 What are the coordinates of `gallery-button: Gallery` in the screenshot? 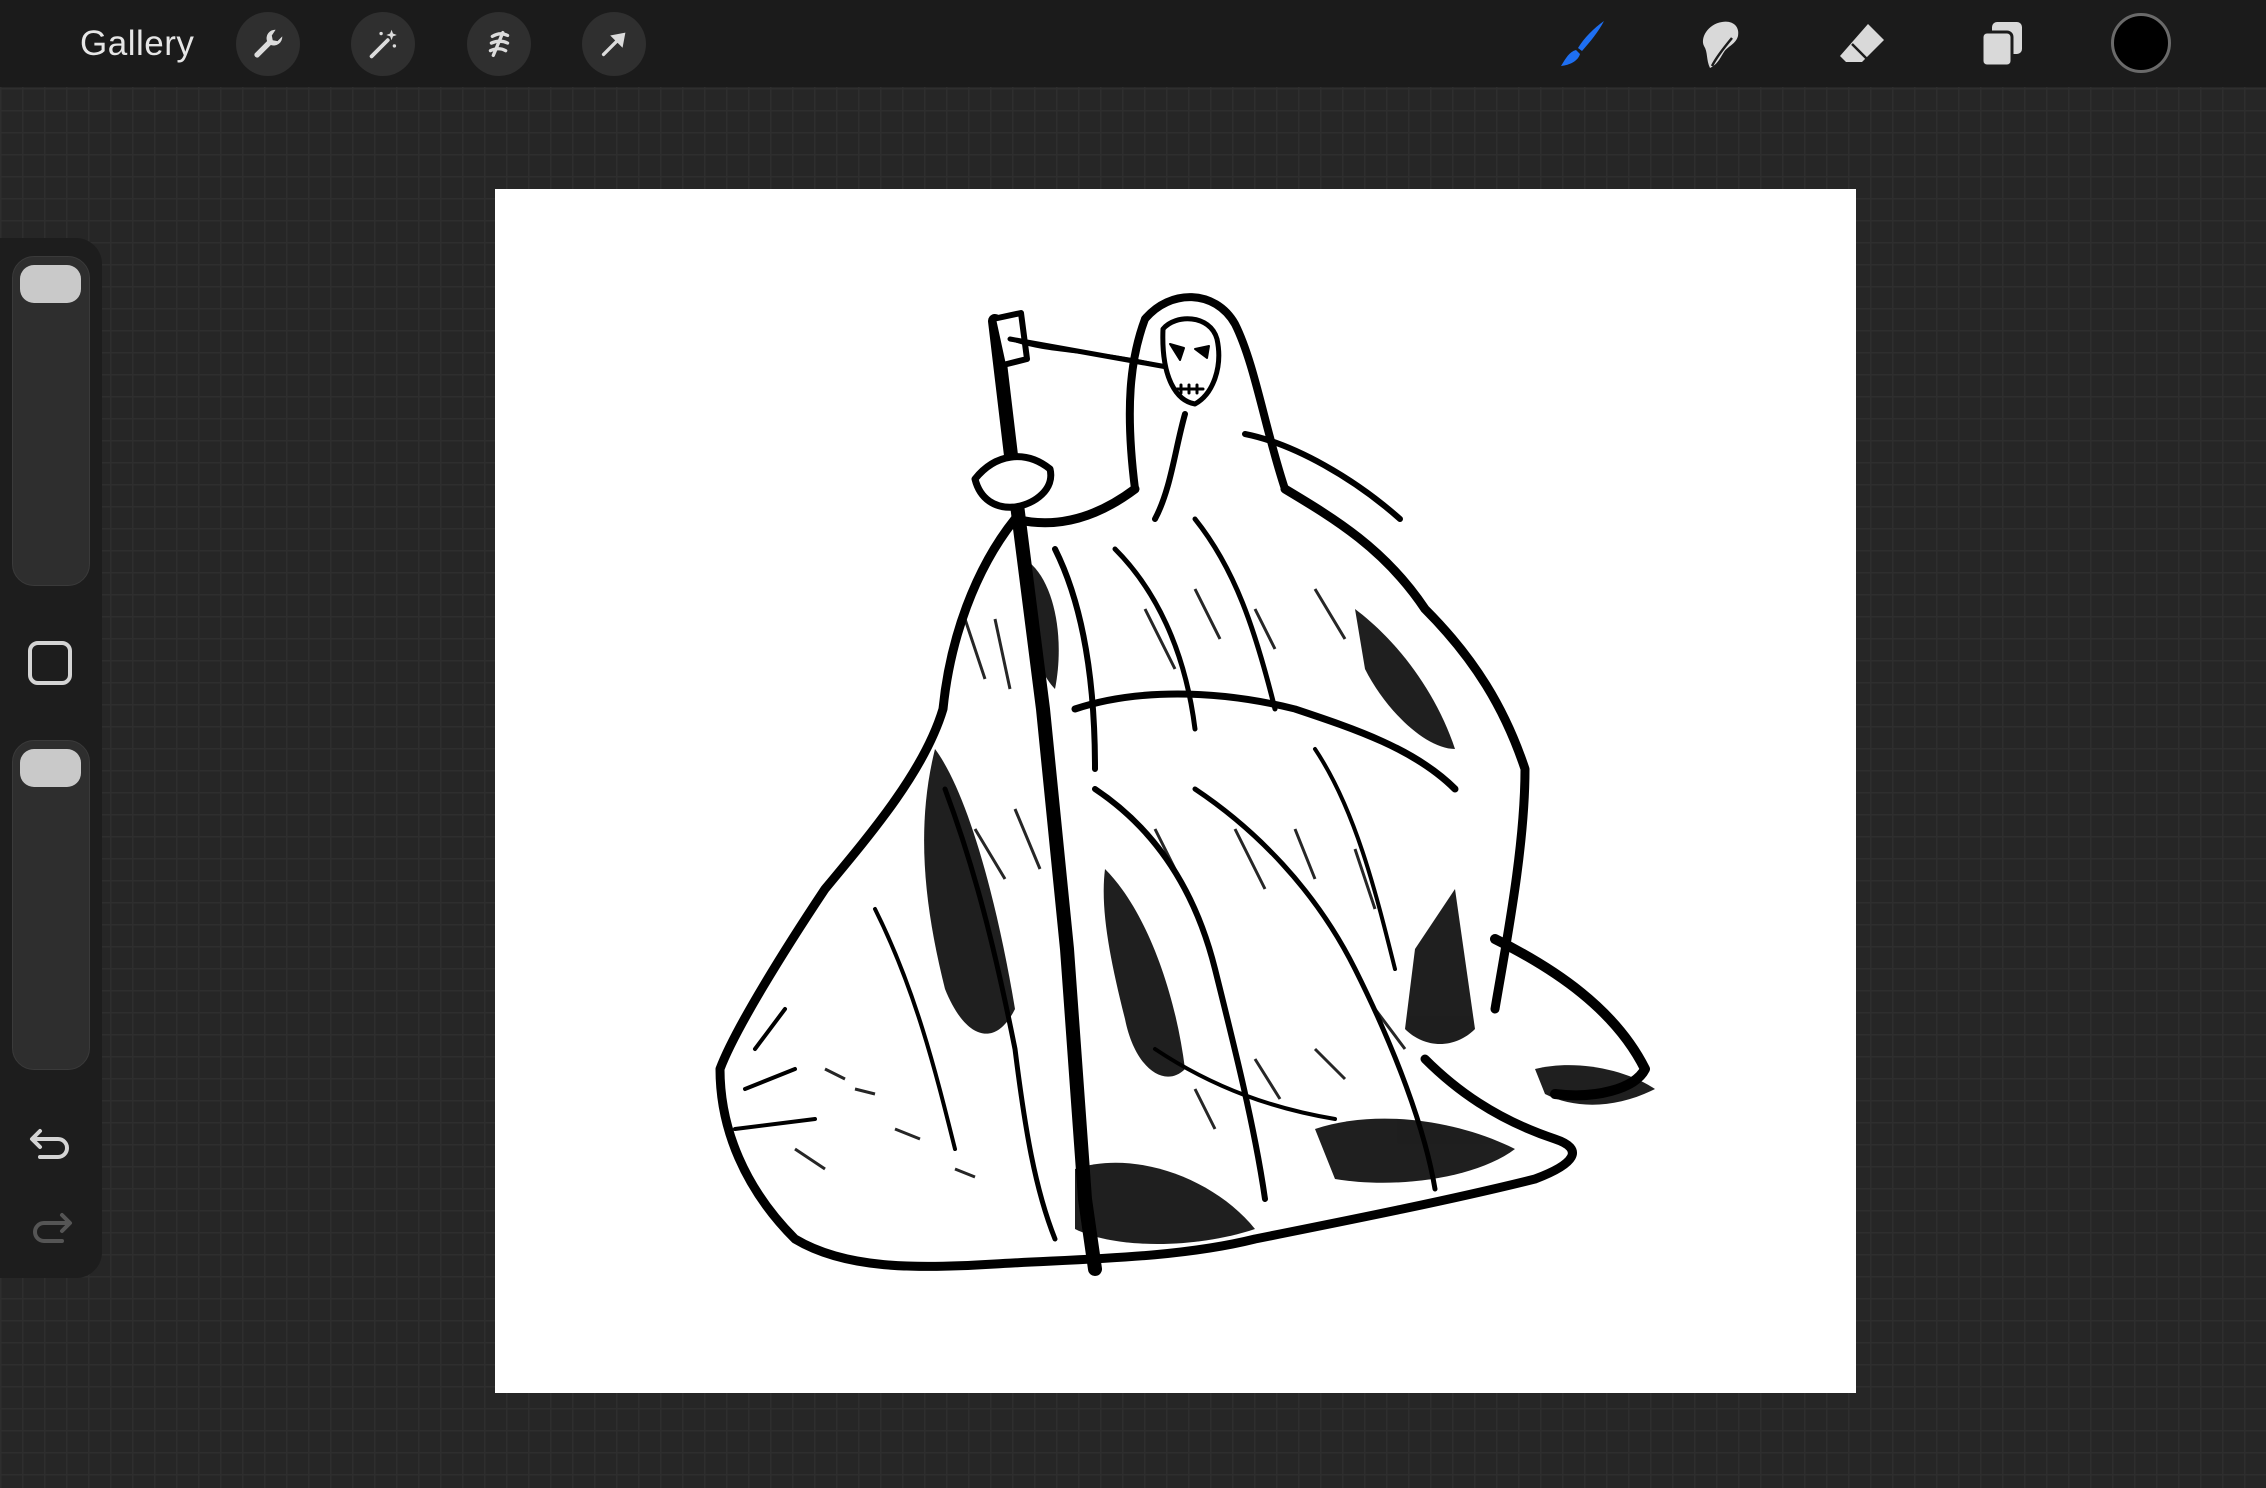 It's located at (137, 44).